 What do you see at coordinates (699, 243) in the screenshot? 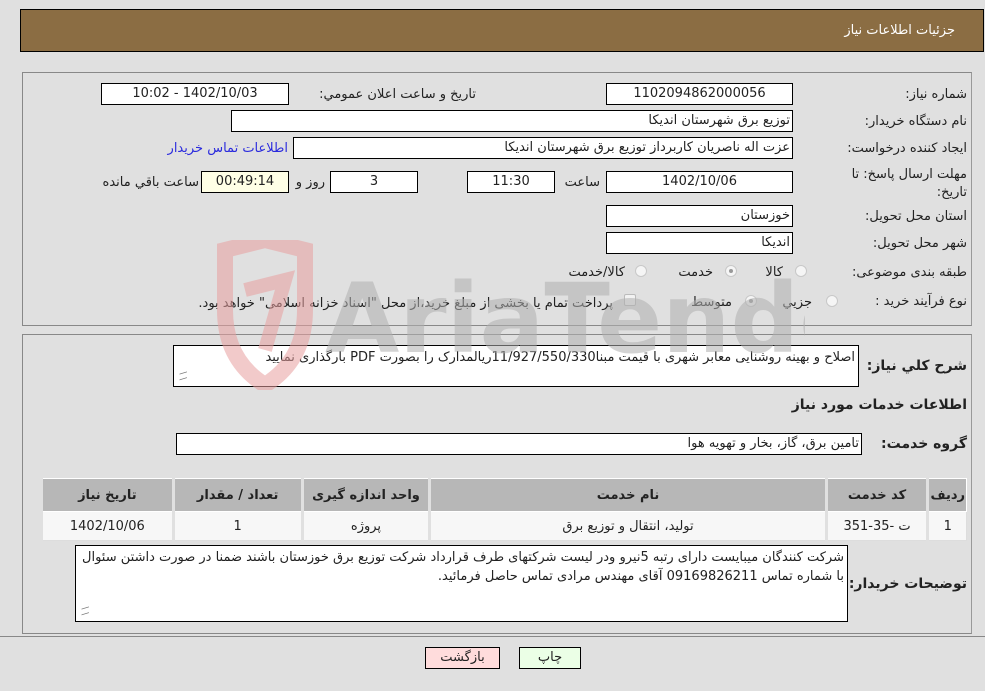
I see `city-field: اندیکا` at bounding box center [699, 243].